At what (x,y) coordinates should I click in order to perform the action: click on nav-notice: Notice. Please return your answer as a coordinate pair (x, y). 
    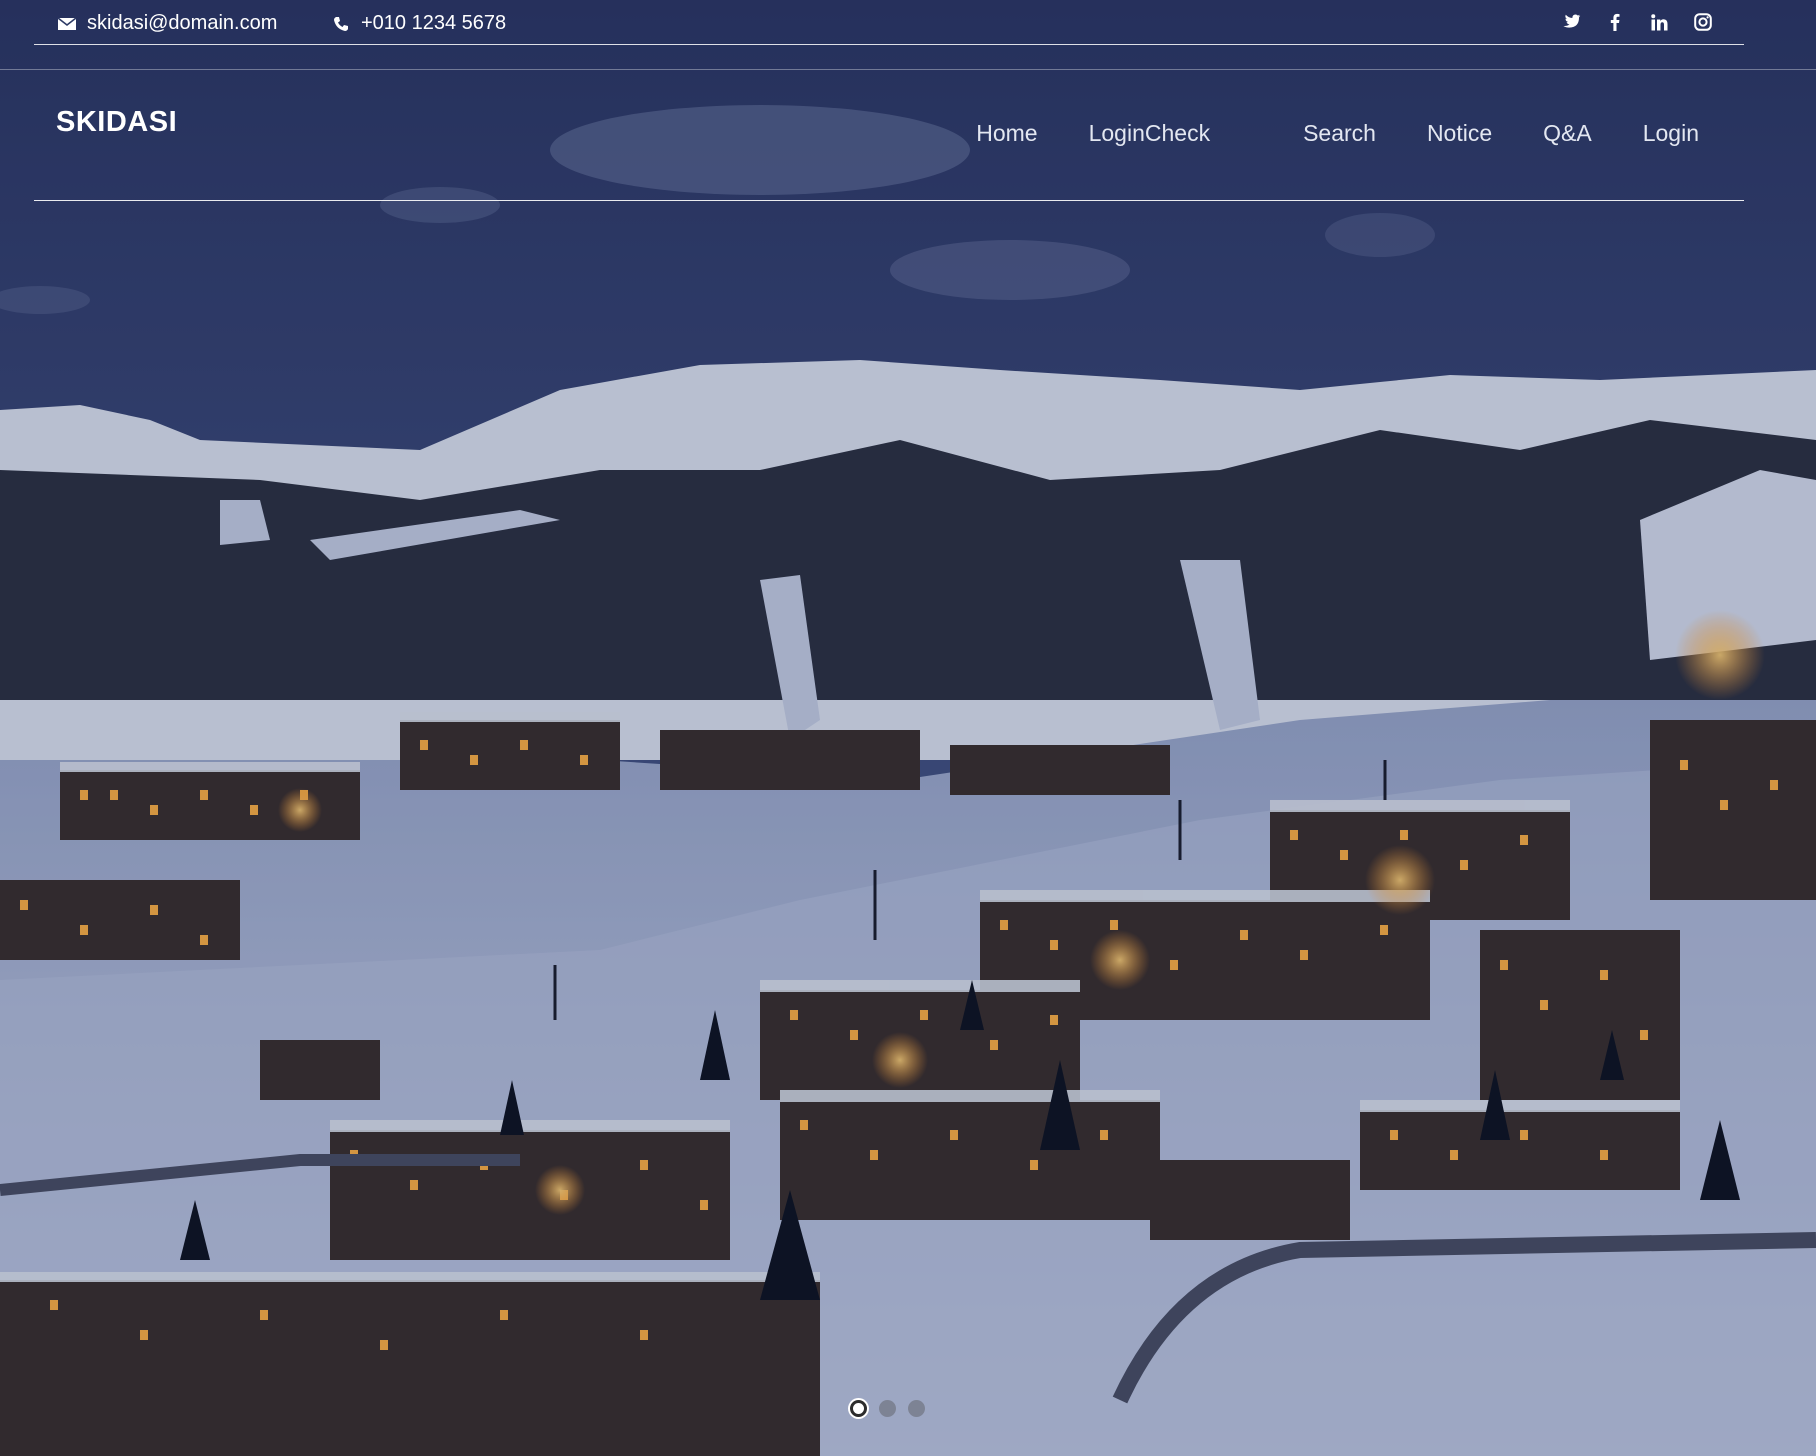
    Looking at the image, I should click on (1459, 133).